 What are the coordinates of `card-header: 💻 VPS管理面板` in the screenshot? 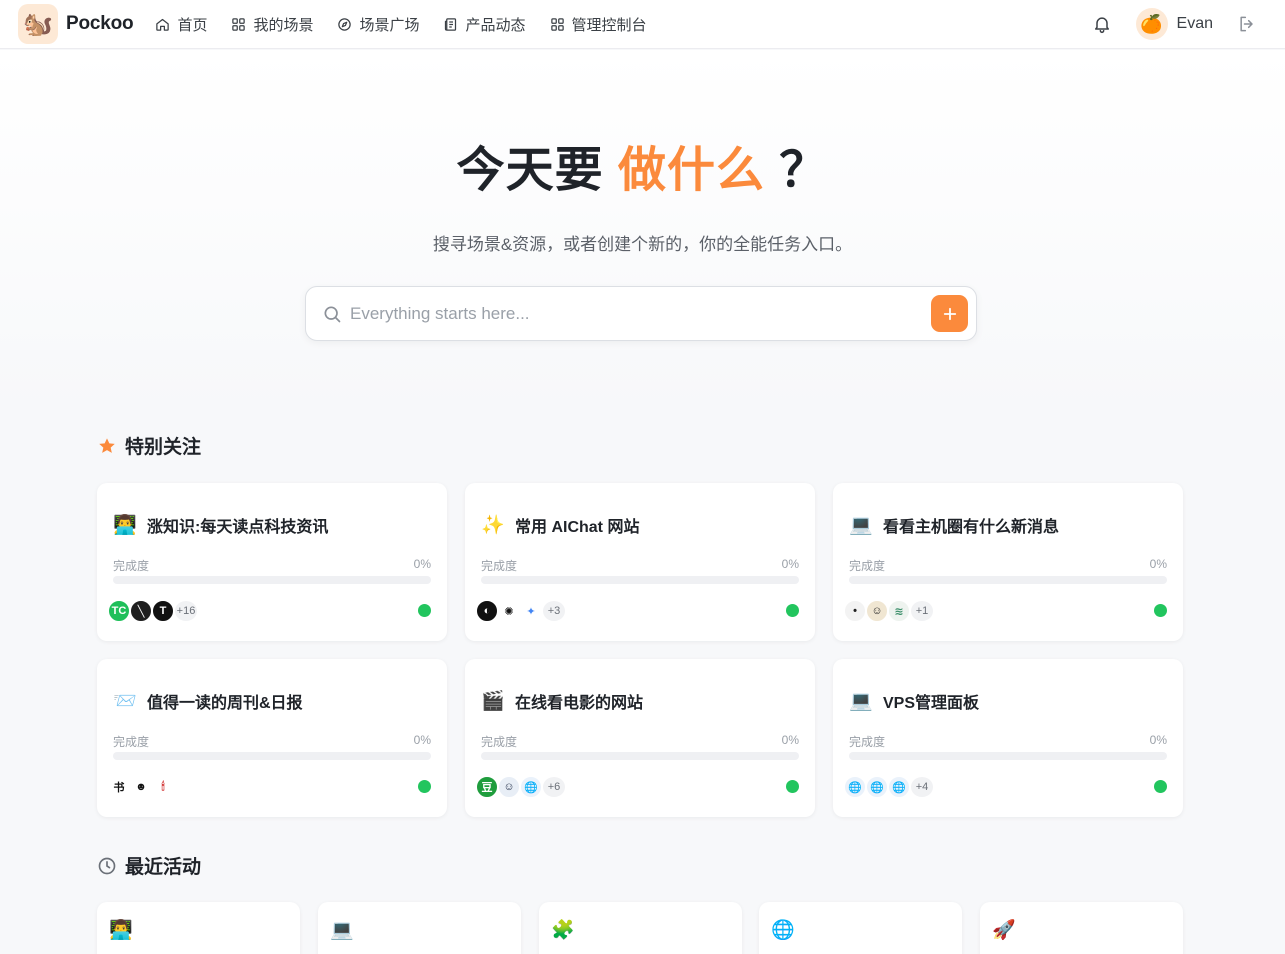 It's located at (914, 701).